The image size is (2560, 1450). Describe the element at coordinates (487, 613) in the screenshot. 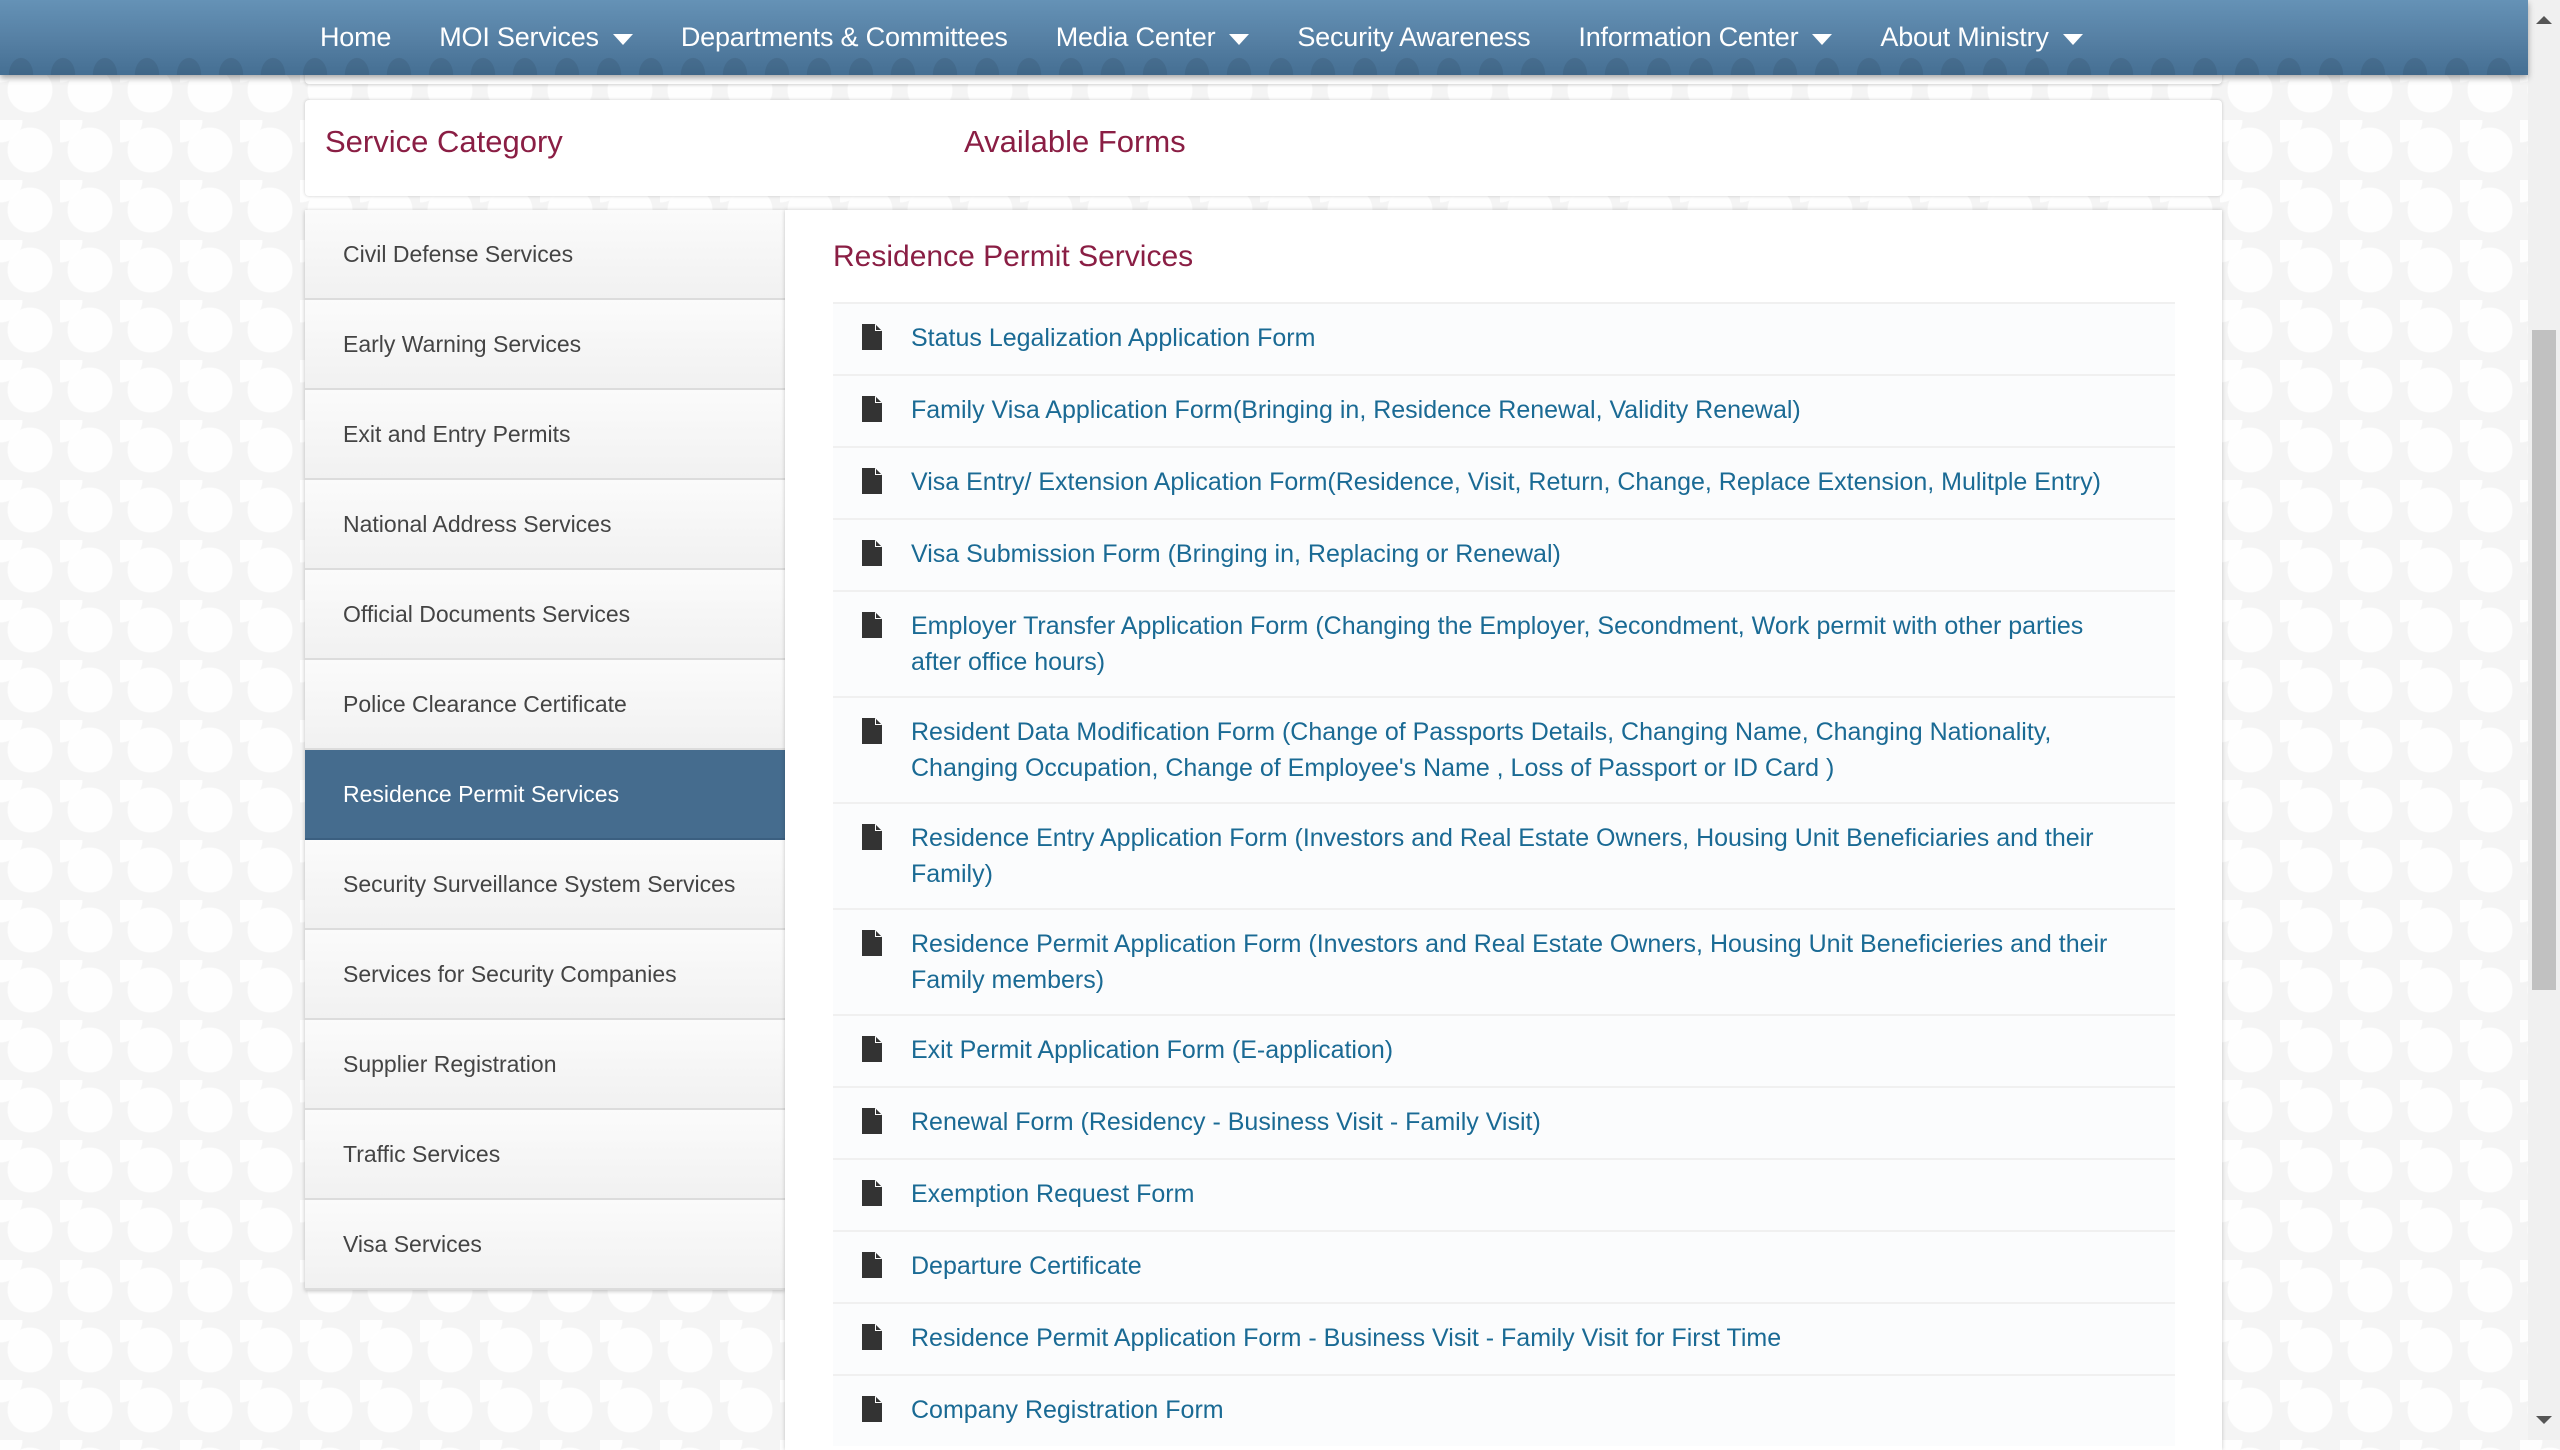

I see `sidebar-item-label: Official Documents Services` at that location.